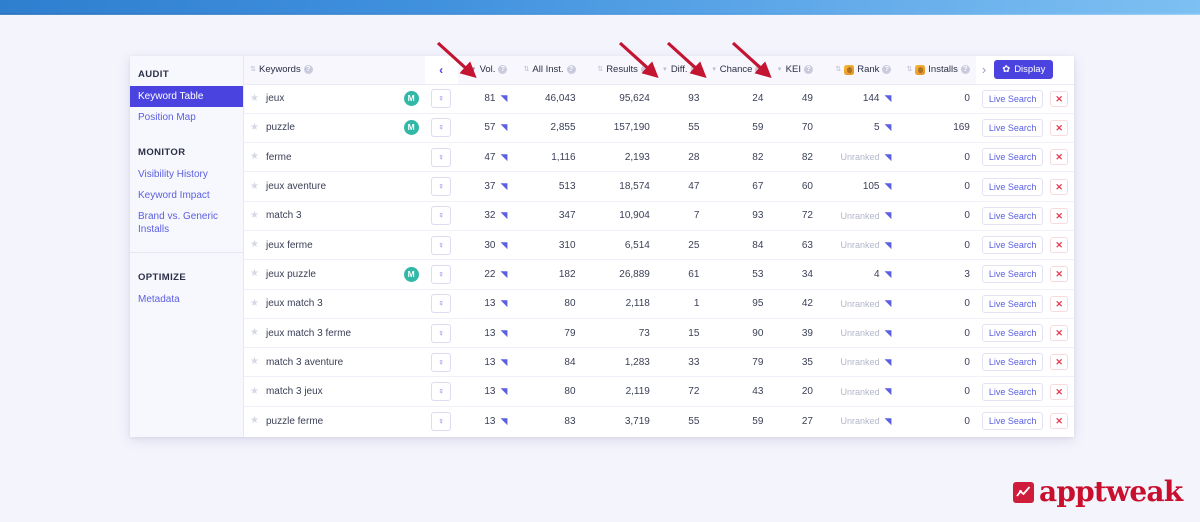 Image resolution: width=1200 pixels, height=522 pixels. What do you see at coordinates (485, 70) in the screenshot?
I see `column-header-vol: ▾ Vol. ?` at bounding box center [485, 70].